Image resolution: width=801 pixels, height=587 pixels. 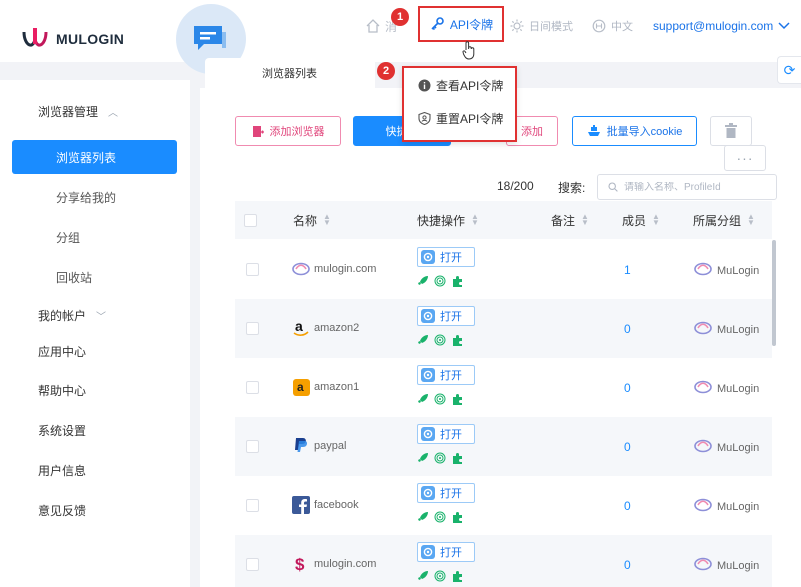 What do you see at coordinates (599, 26) in the screenshot?
I see `globe-icon` at bounding box center [599, 26].